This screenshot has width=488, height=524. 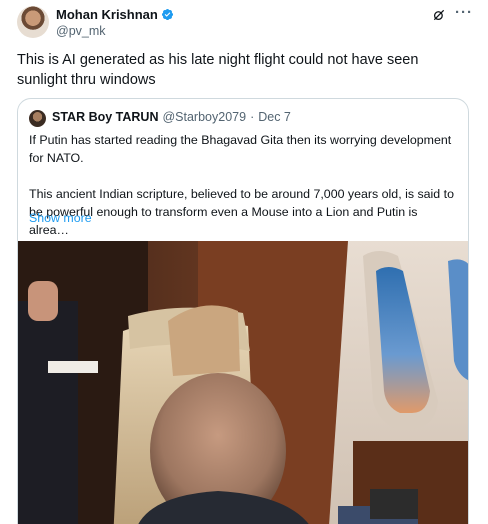 What do you see at coordinates (274, 117) in the screenshot?
I see `quoted-date: Dec 7` at bounding box center [274, 117].